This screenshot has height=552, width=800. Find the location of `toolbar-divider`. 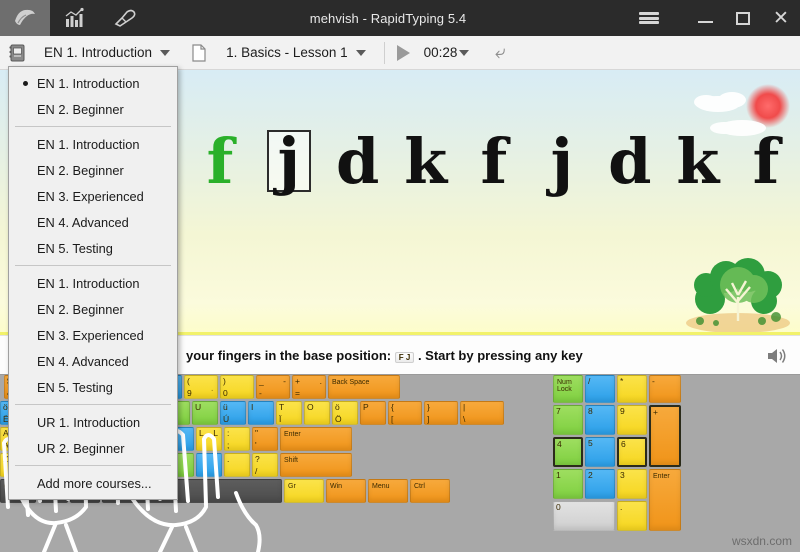

toolbar-divider is located at coordinates (384, 52).